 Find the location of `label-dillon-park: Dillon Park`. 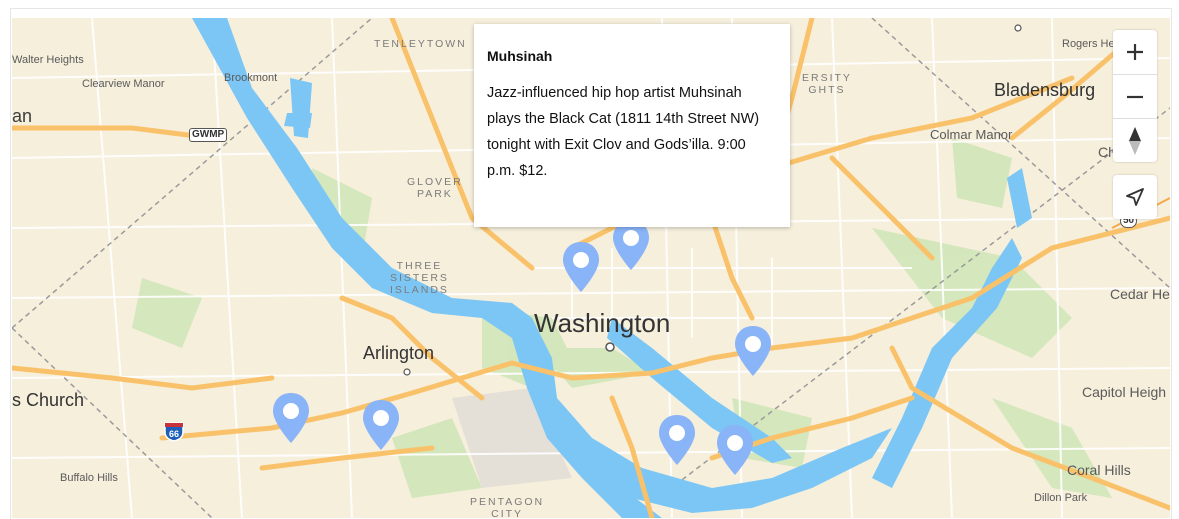

label-dillon-park: Dillon Park is located at coordinates (1061, 498).